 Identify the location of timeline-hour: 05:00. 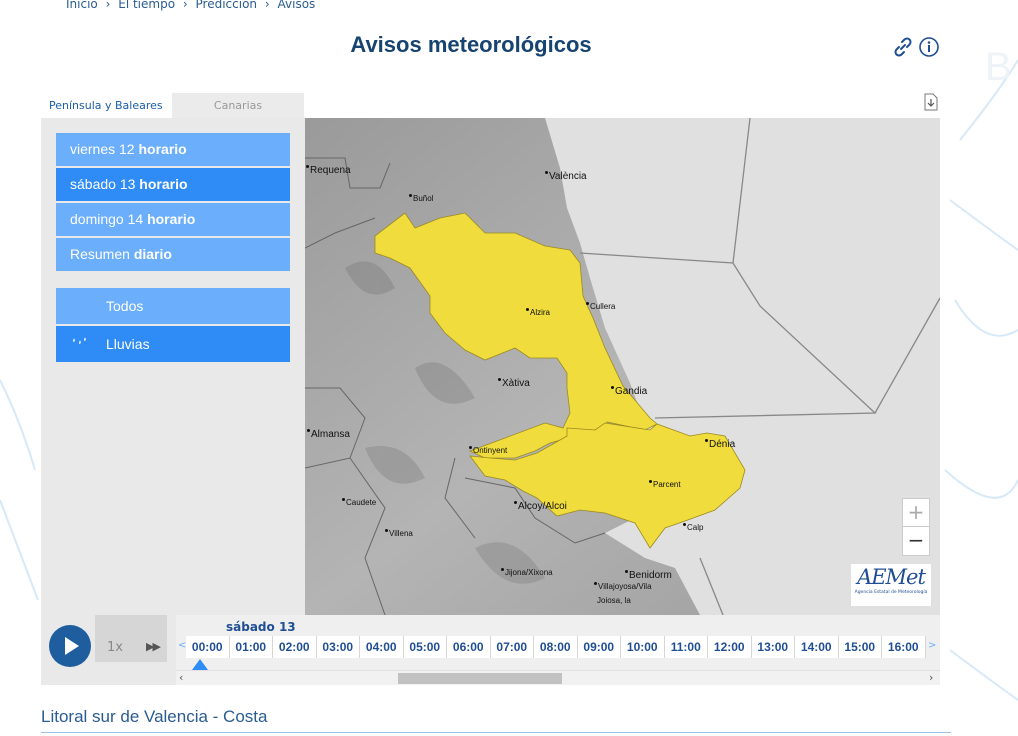
(425, 647).